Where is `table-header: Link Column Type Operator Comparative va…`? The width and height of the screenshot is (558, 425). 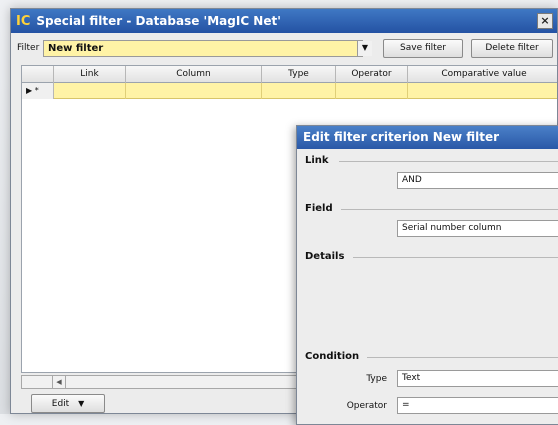
table-header: Link Column Type Operator Comparative va… is located at coordinates (289, 74).